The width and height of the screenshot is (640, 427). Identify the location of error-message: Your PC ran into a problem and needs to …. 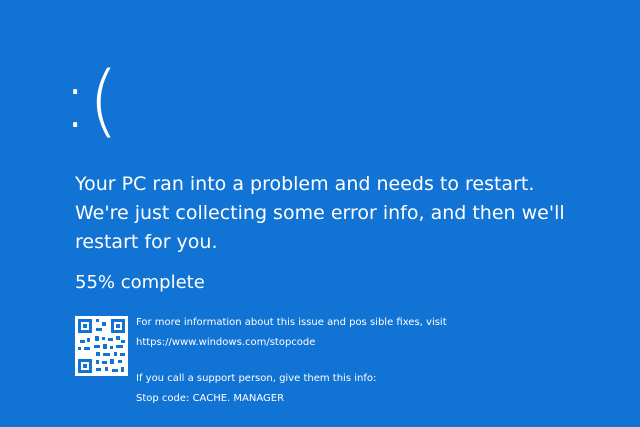
(320, 213).